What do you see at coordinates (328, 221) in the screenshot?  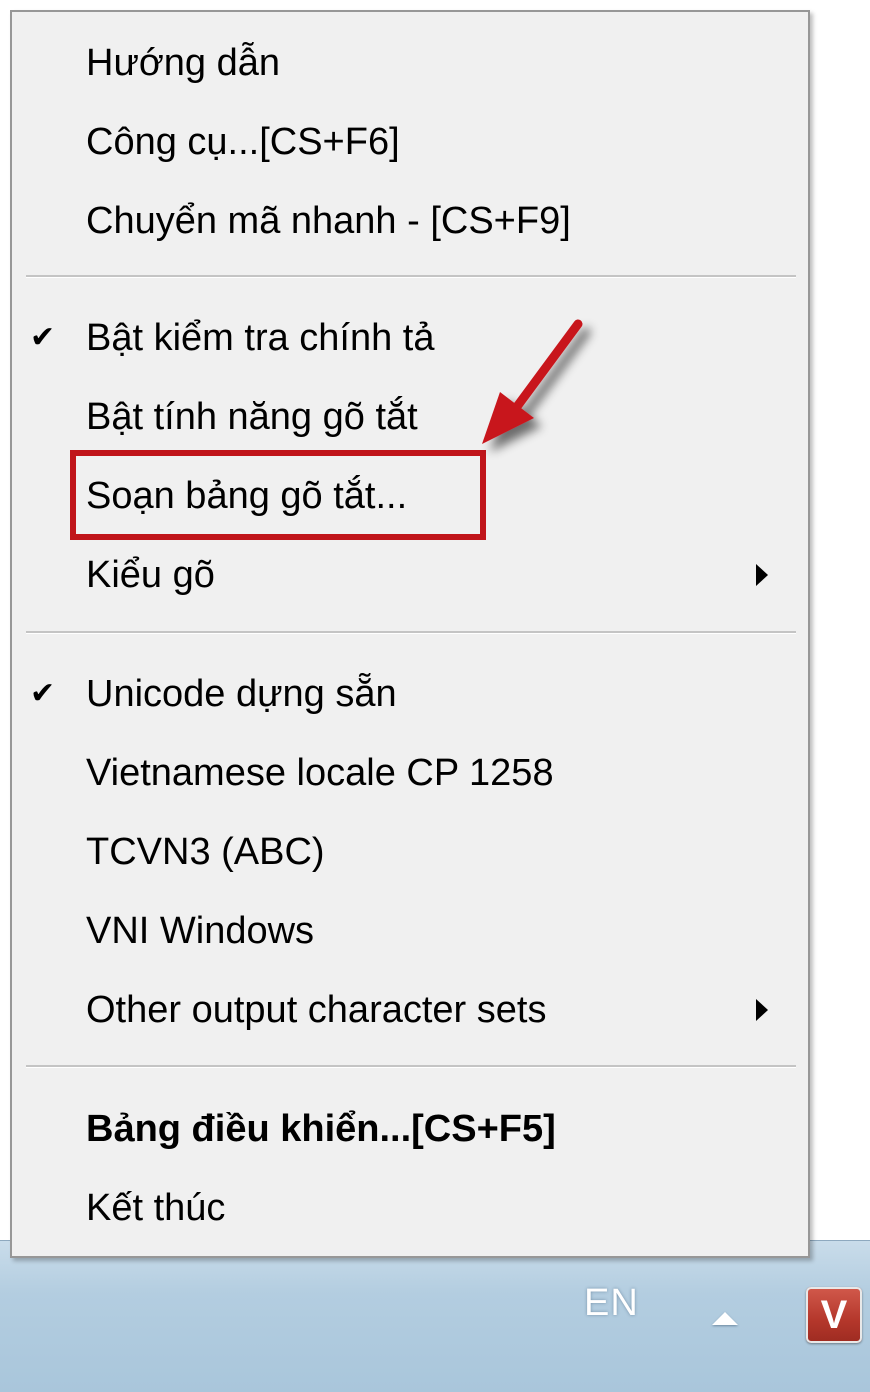 I see `menu-item-label: Chuyển mã nhanh - [CS+F9]` at bounding box center [328, 221].